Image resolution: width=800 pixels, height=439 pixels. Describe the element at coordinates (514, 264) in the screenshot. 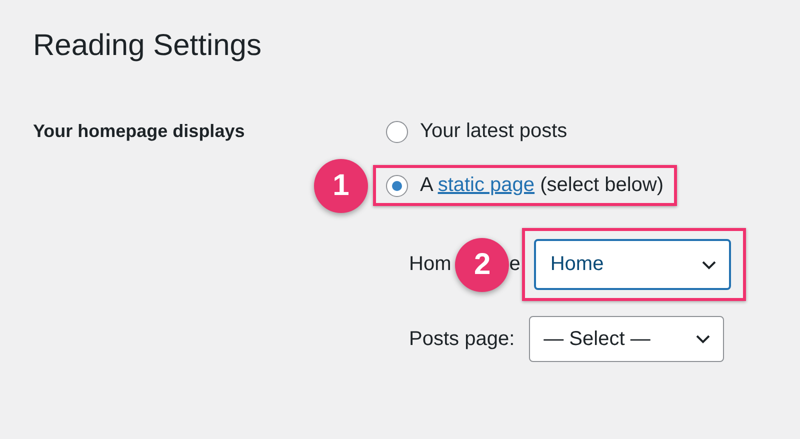

I see `field-label: e` at that location.